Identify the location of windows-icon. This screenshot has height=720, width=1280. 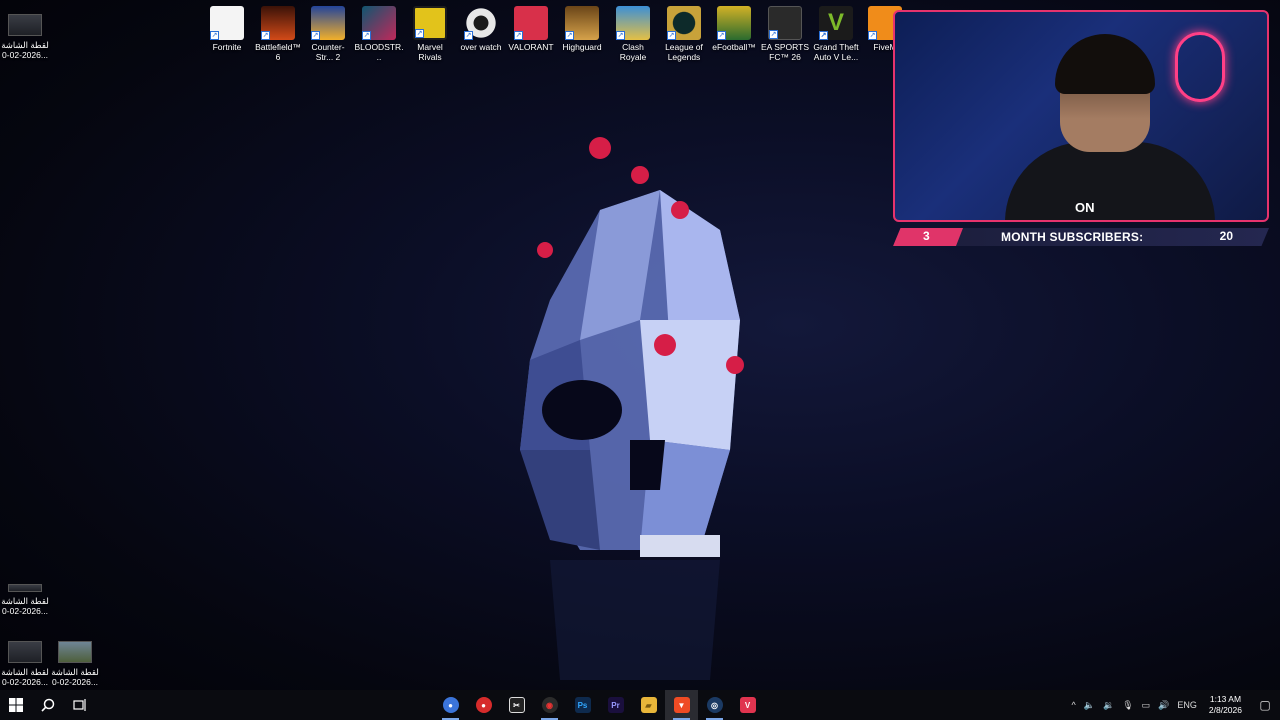
(16, 705).